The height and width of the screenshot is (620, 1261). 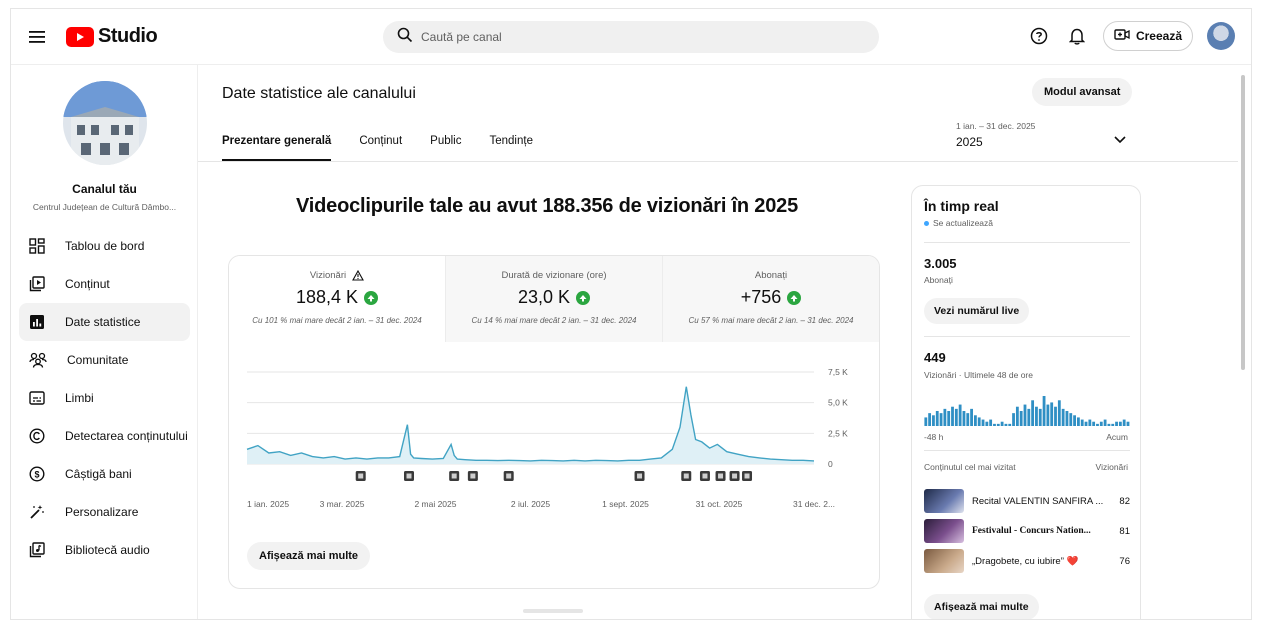 I want to click on tab-content: Conținut, so click(x=380, y=145).